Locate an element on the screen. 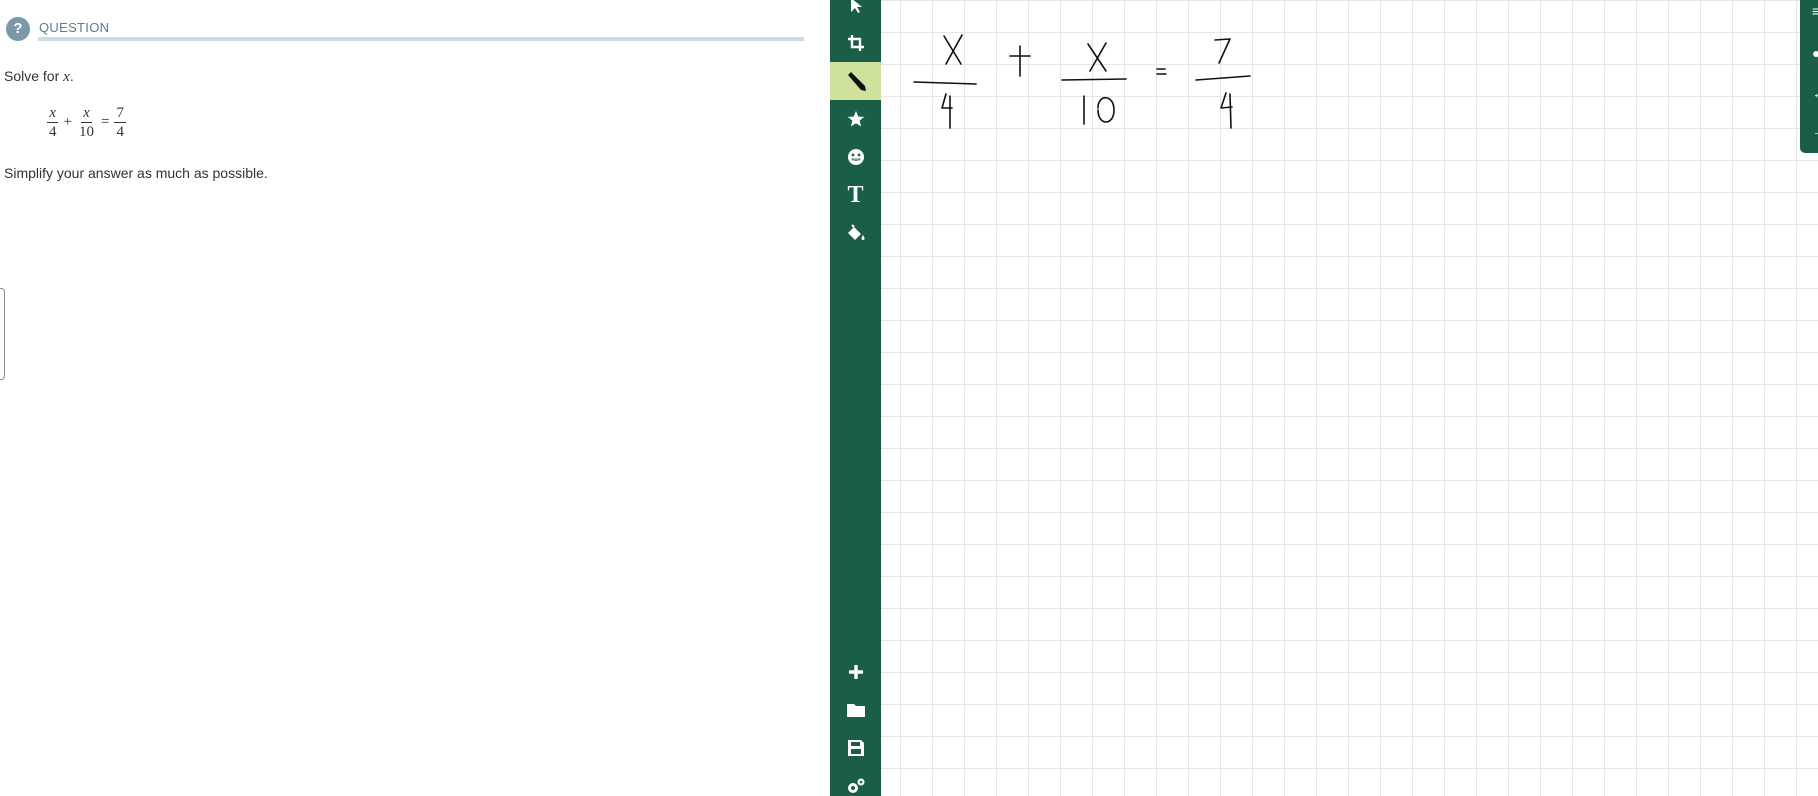 The height and width of the screenshot is (796, 1818). question-prompt: Solve for x. is located at coordinates (39, 77).